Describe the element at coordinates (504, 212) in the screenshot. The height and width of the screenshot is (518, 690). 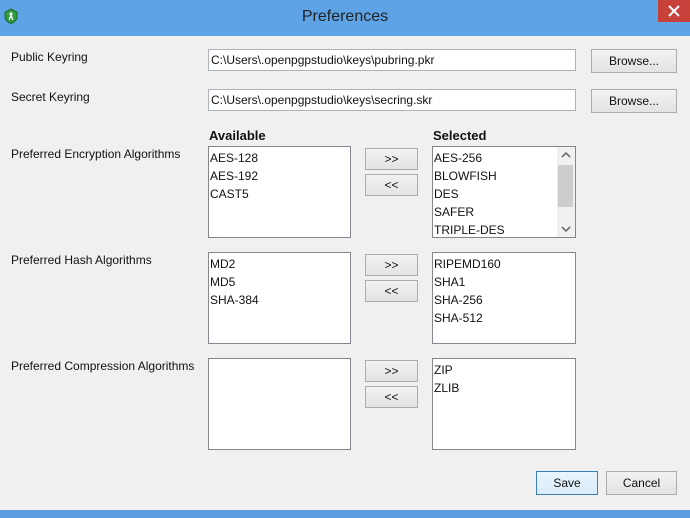
I see `list-item: SAFER` at that location.